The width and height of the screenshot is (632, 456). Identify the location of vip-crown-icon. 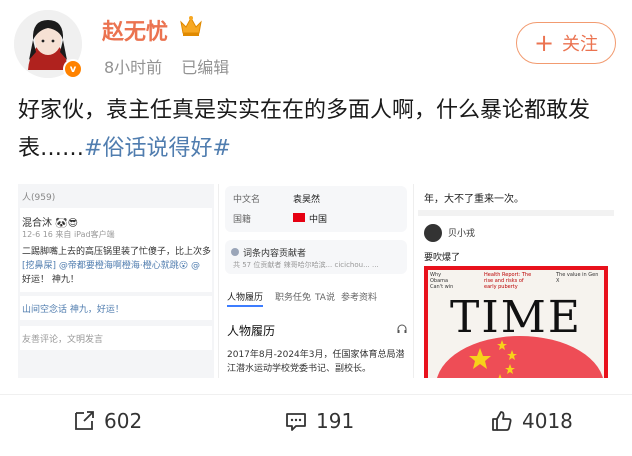
(191, 26).